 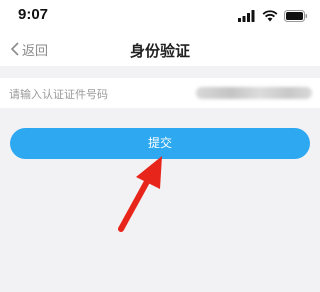 I want to click on status-time: 9:07, so click(x=33, y=14).